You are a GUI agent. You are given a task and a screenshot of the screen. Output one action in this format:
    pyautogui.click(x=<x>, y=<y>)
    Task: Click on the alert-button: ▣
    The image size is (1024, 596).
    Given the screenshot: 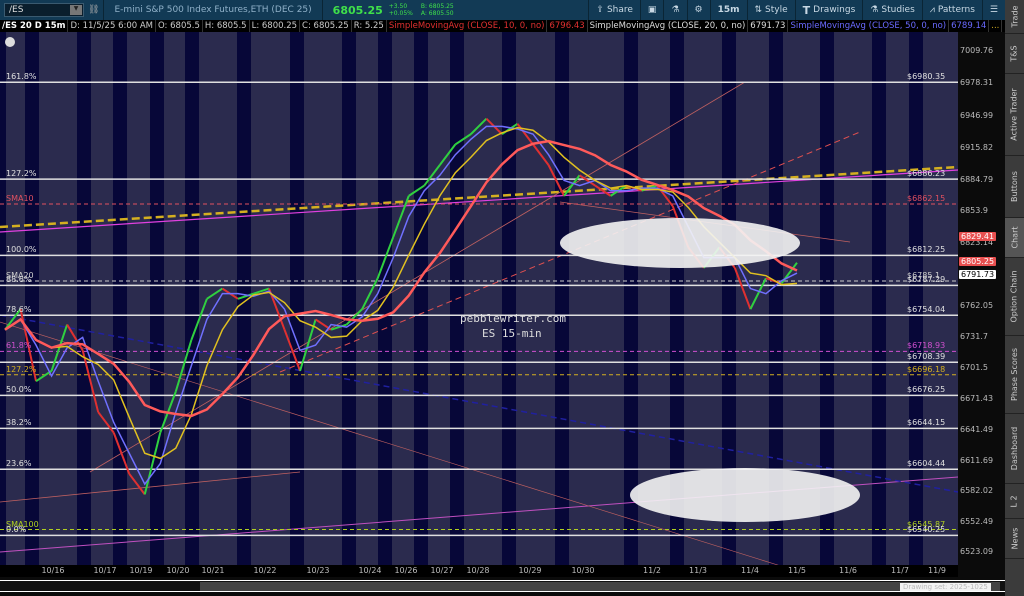 What is the action you would take?
    pyautogui.click(x=651, y=10)
    